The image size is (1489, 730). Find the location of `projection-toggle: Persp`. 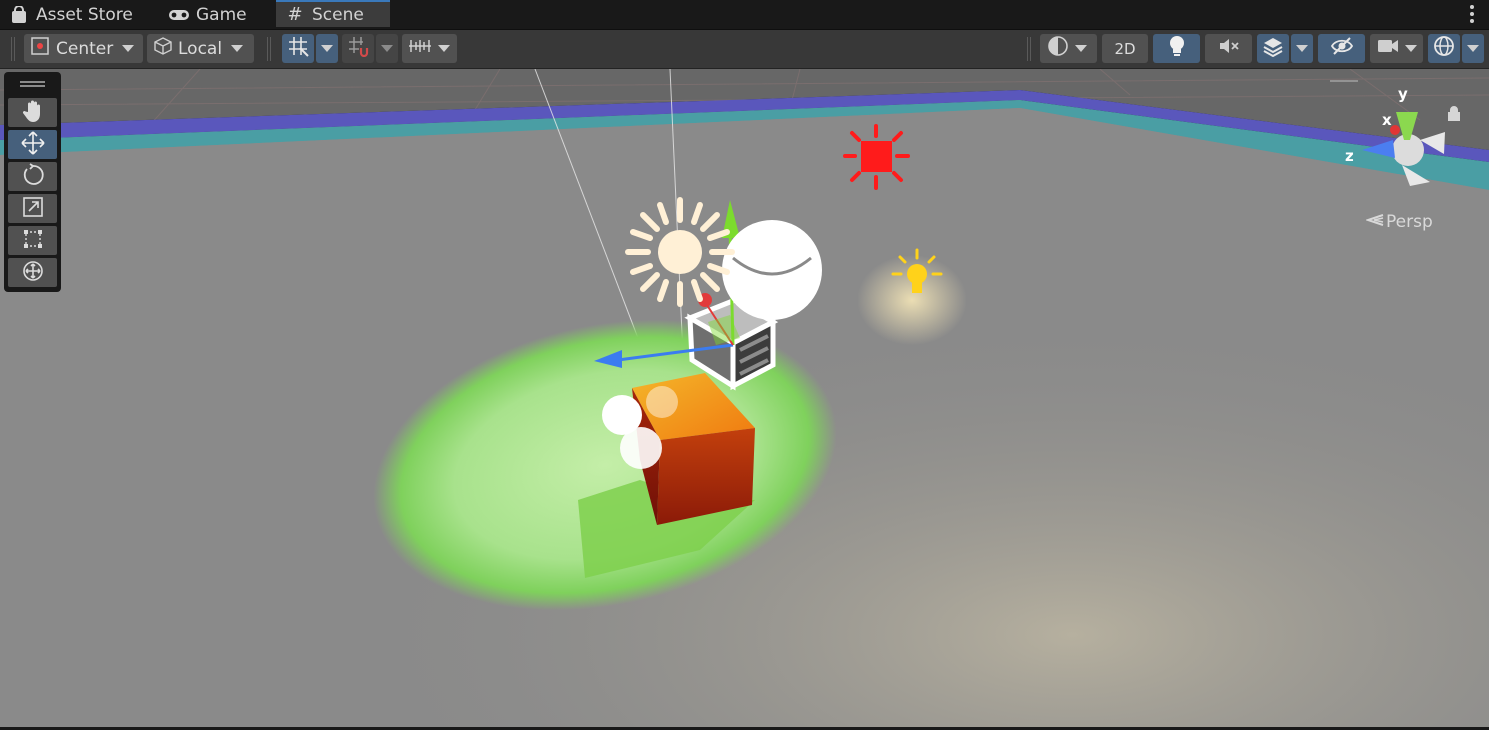

projection-toggle: Persp is located at coordinates (1398, 222).